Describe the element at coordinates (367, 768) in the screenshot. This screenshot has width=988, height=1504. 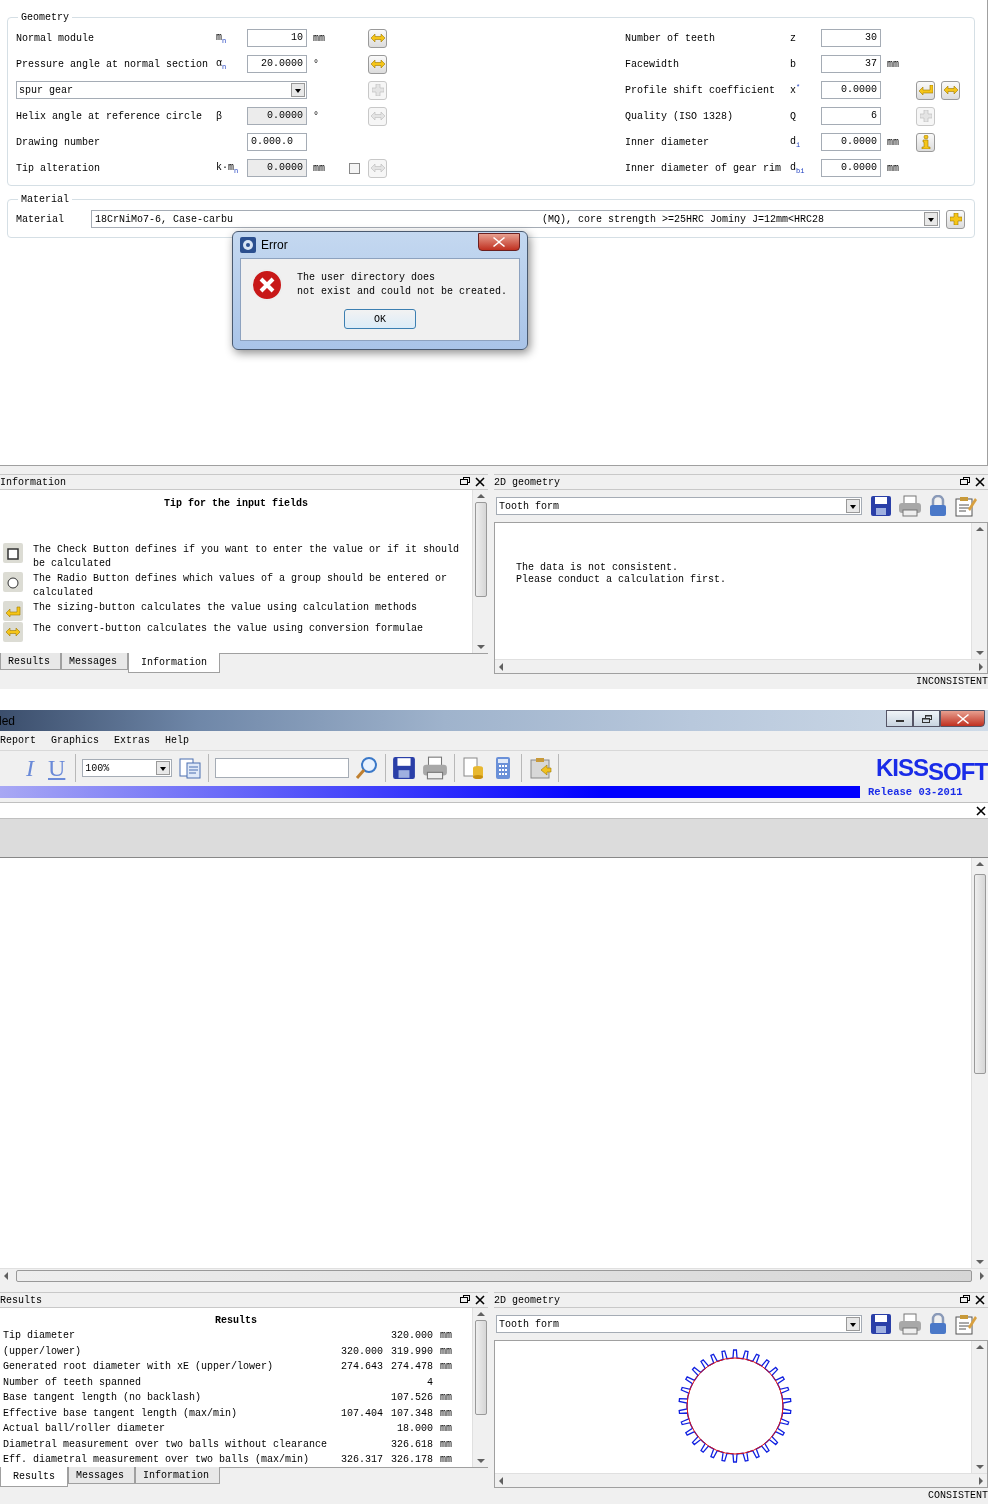
I see `search-icon` at that location.